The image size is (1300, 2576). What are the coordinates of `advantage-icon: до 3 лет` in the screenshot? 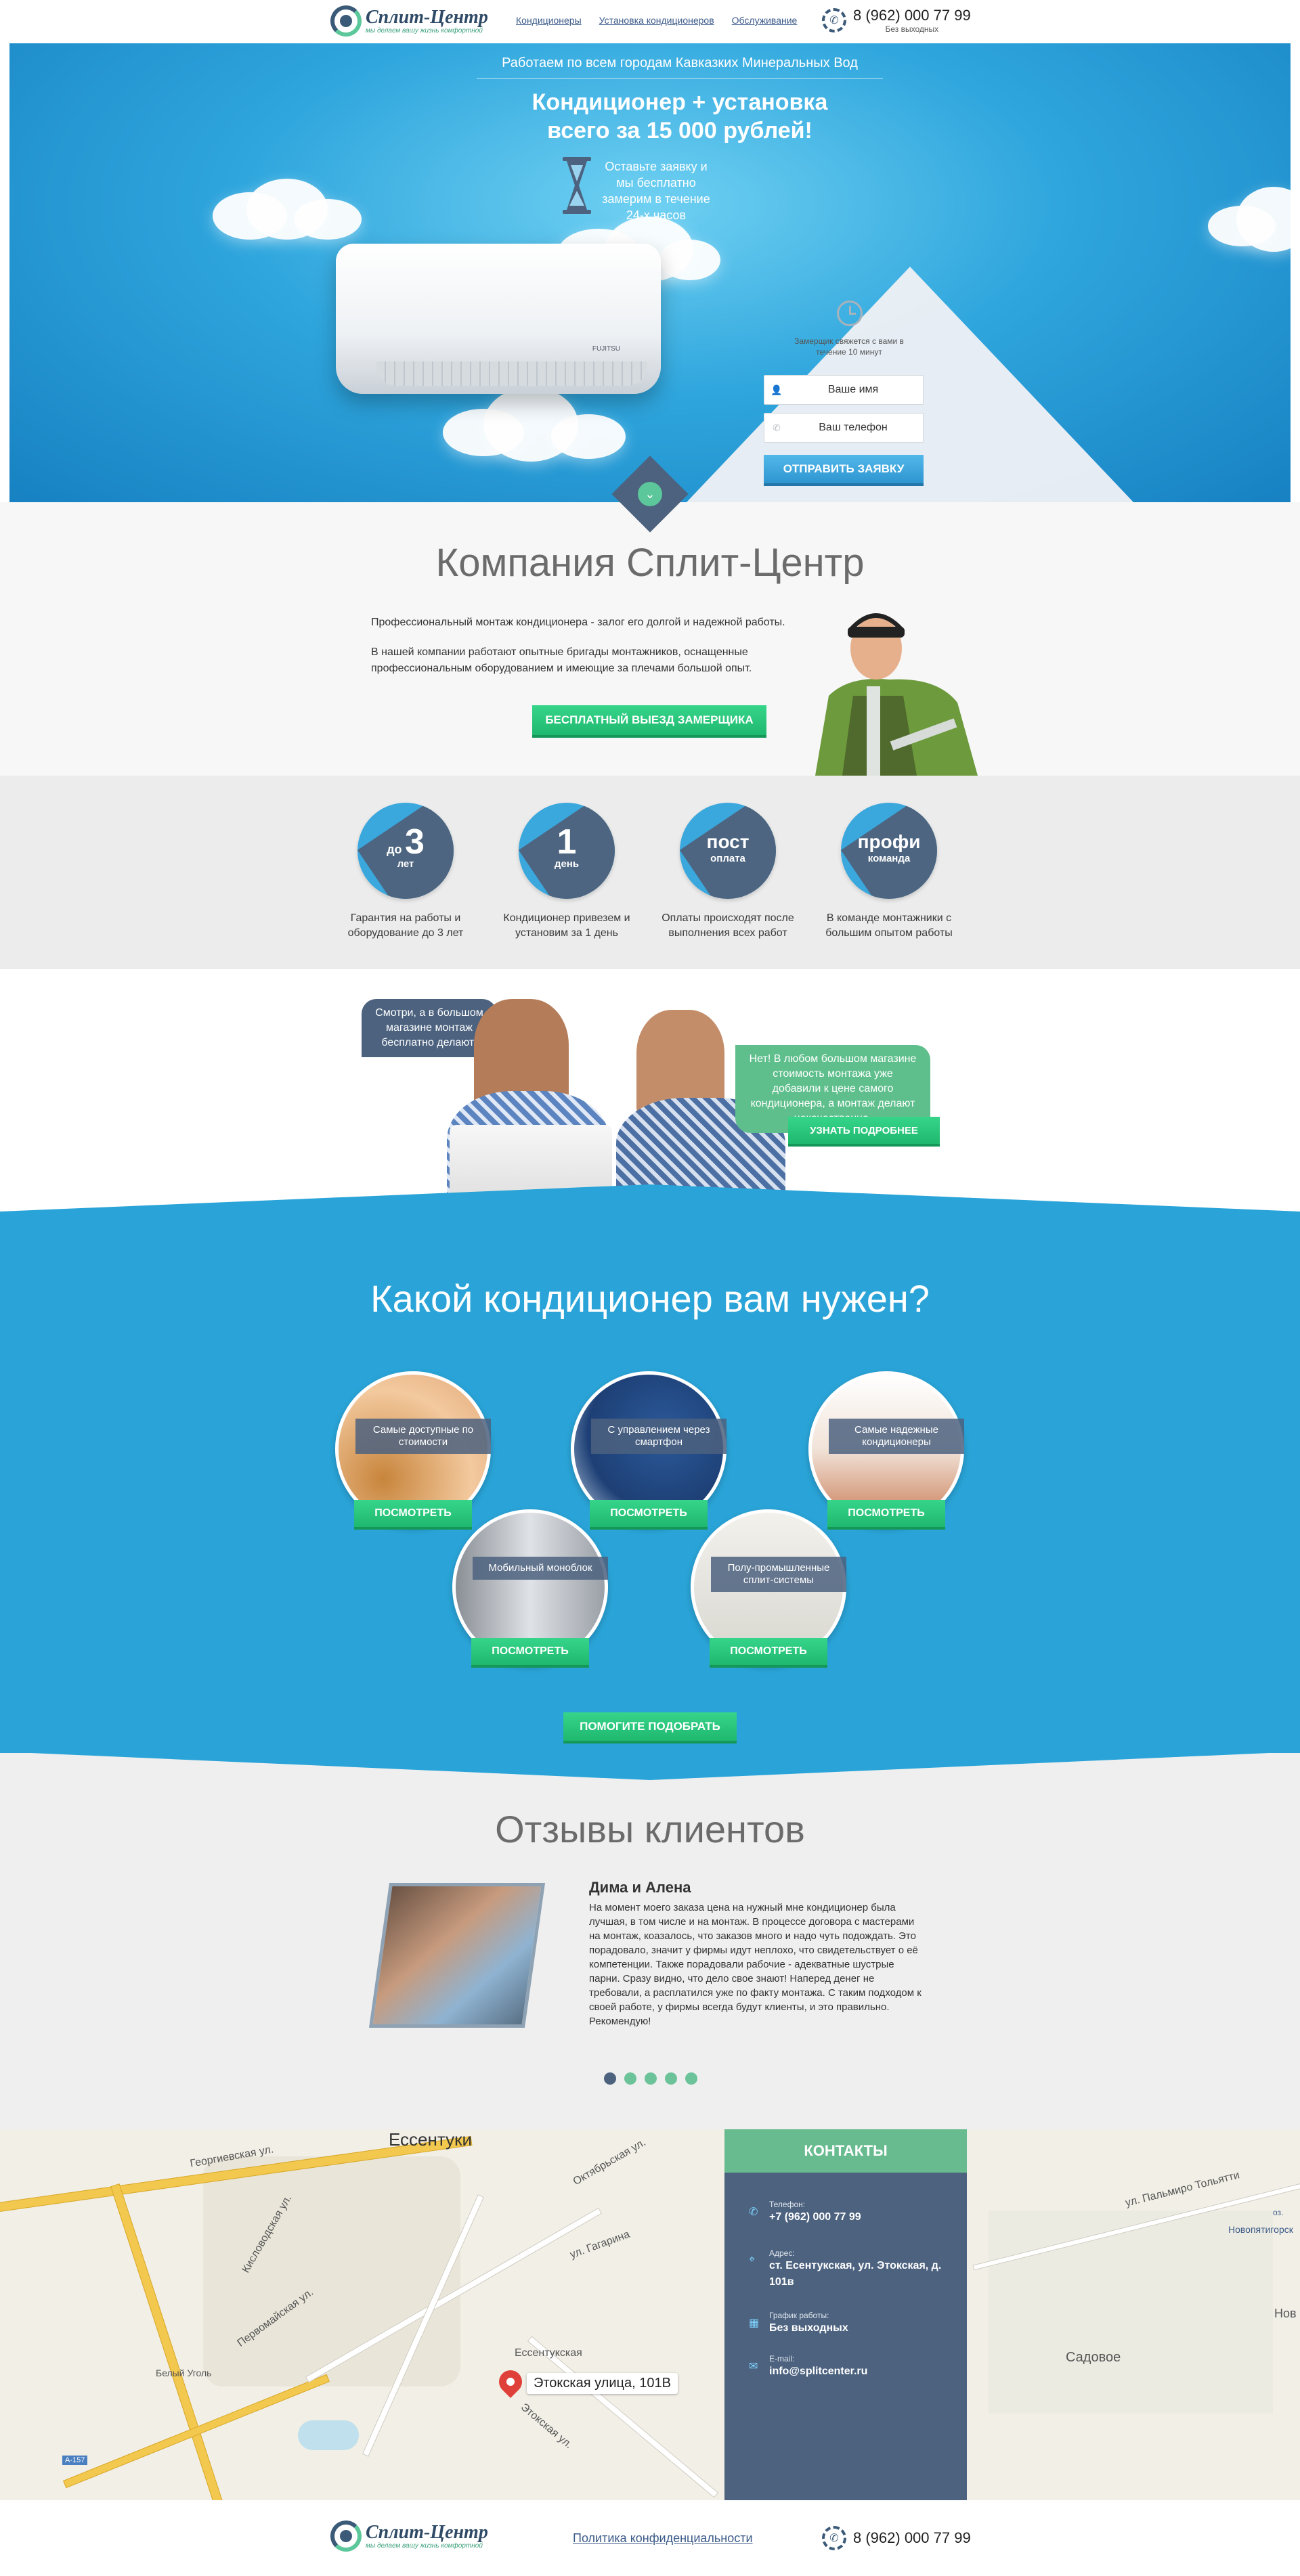 It's located at (406, 851).